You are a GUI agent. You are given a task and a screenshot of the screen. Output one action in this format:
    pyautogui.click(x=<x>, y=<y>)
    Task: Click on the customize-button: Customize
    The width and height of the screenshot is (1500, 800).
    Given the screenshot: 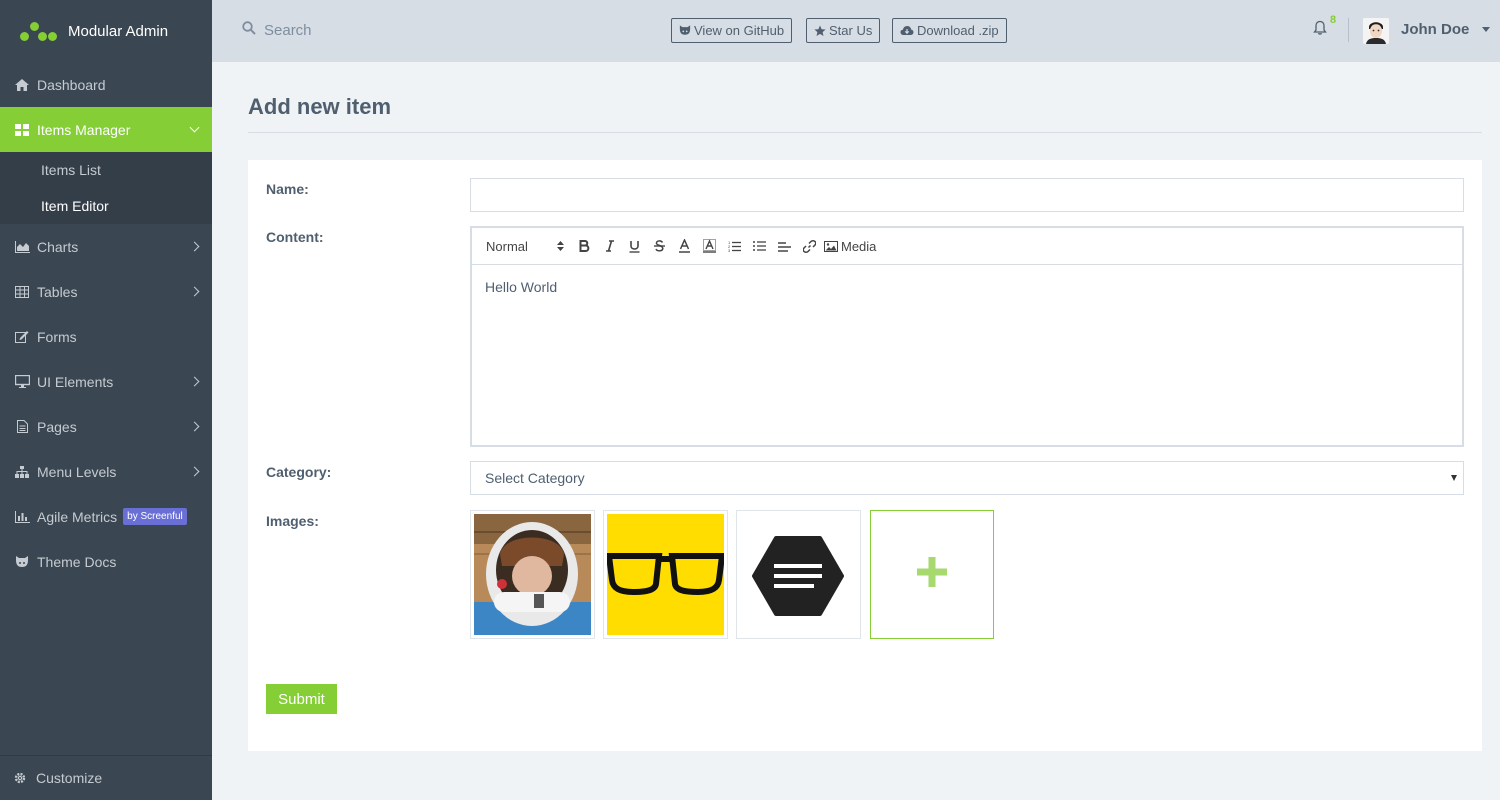 What is the action you would take?
    pyautogui.click(x=106, y=777)
    